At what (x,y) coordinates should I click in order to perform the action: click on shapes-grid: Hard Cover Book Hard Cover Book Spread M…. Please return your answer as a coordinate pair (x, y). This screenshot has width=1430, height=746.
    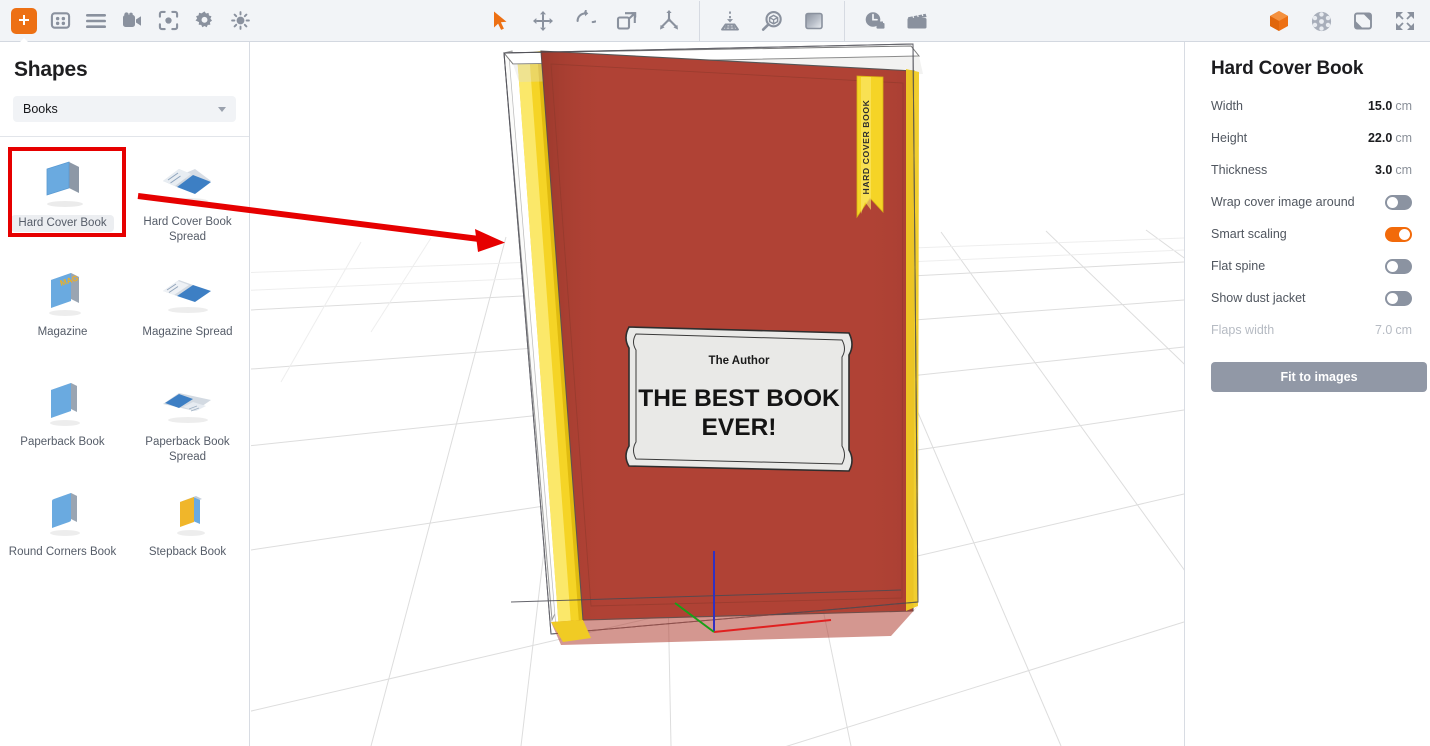
    Looking at the image, I should click on (124, 361).